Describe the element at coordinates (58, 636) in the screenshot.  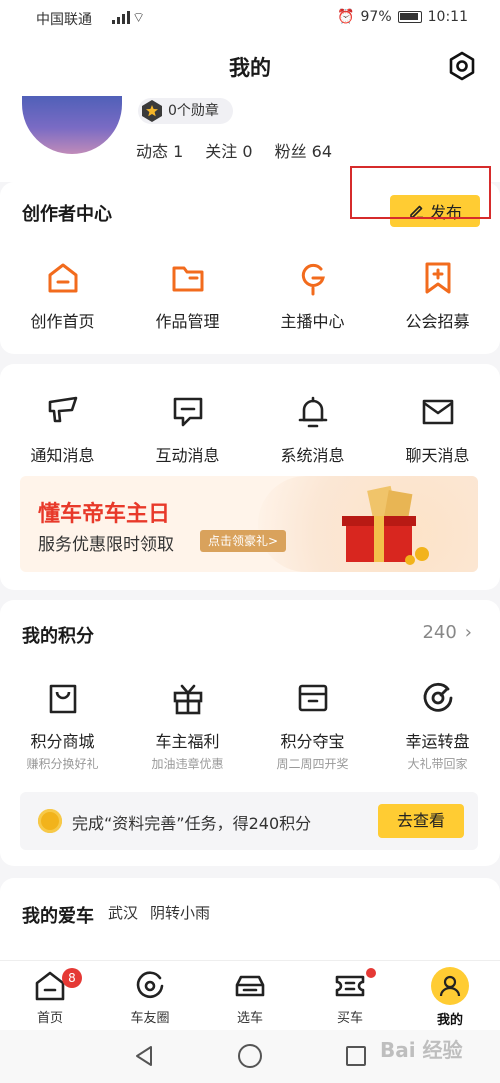
I see `points-title: 我的积分` at that location.